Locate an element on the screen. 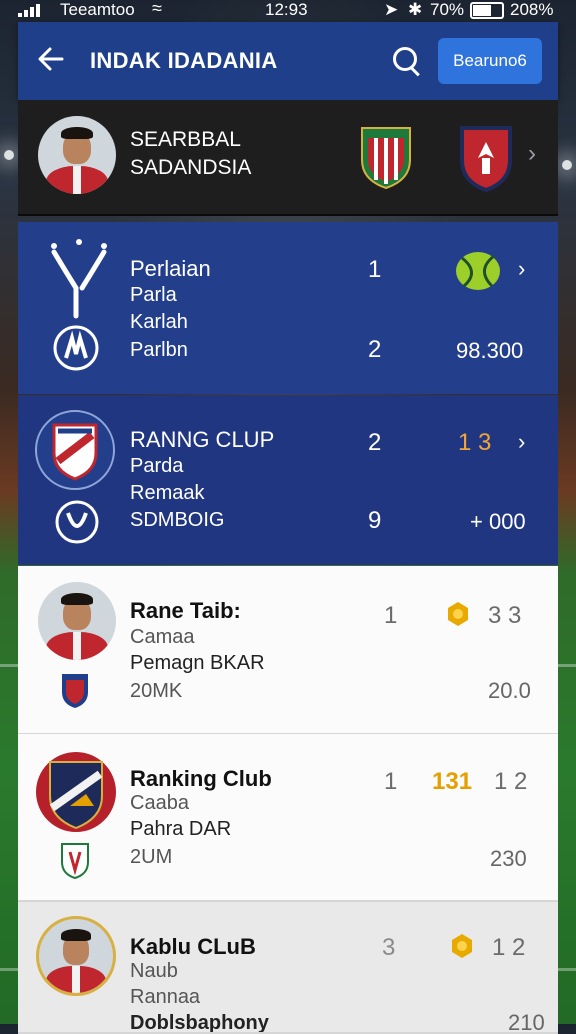  card-line: Karlah is located at coordinates (159, 322).